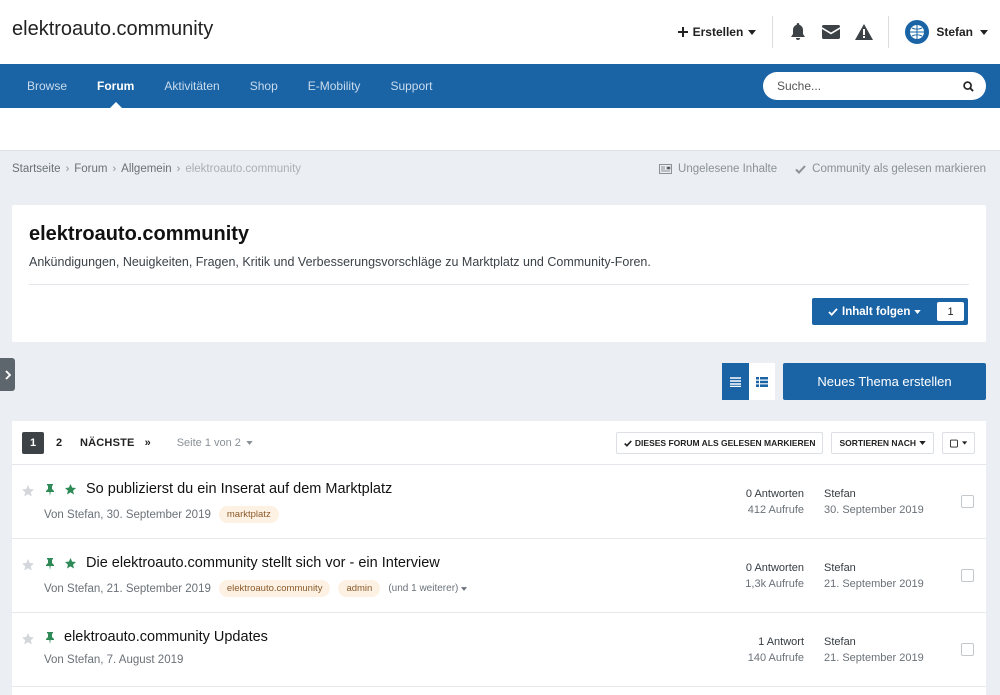  I want to click on avatar, so click(917, 32).